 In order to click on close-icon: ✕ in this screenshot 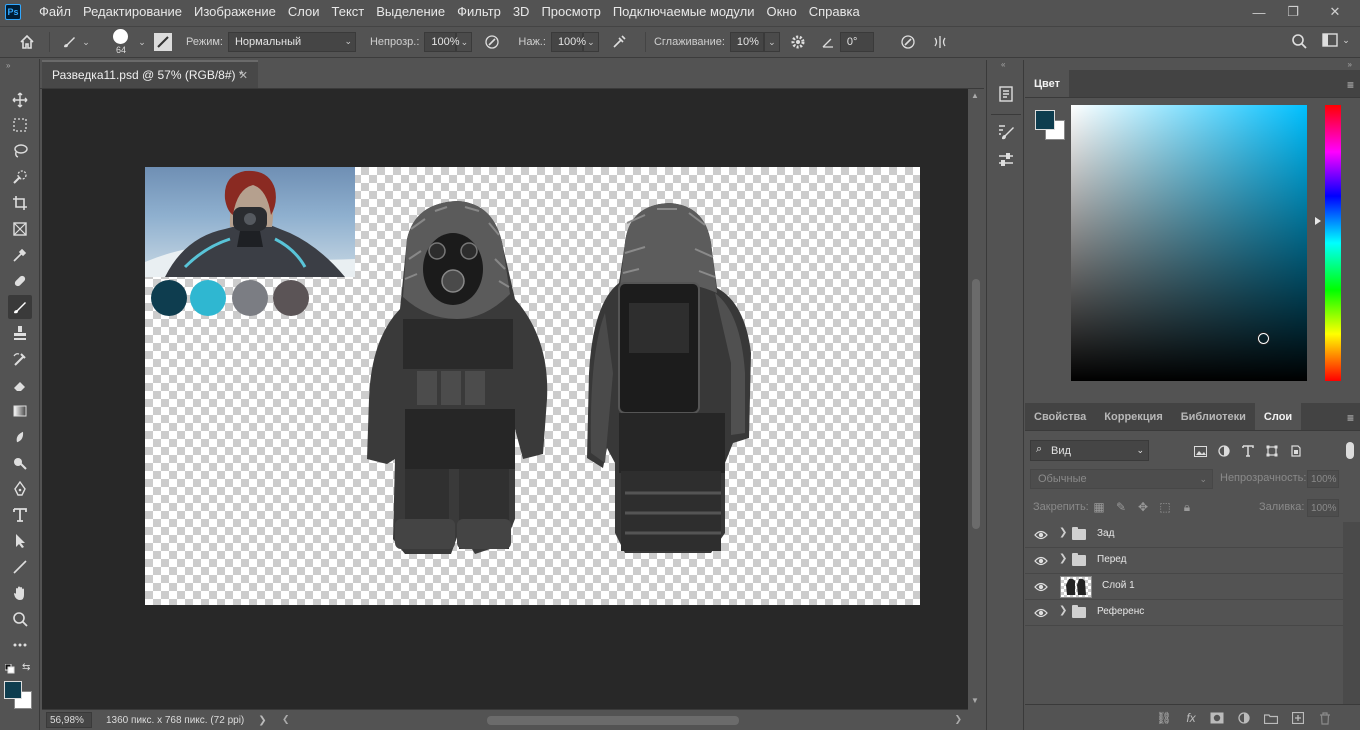, I will do `click(243, 75)`.